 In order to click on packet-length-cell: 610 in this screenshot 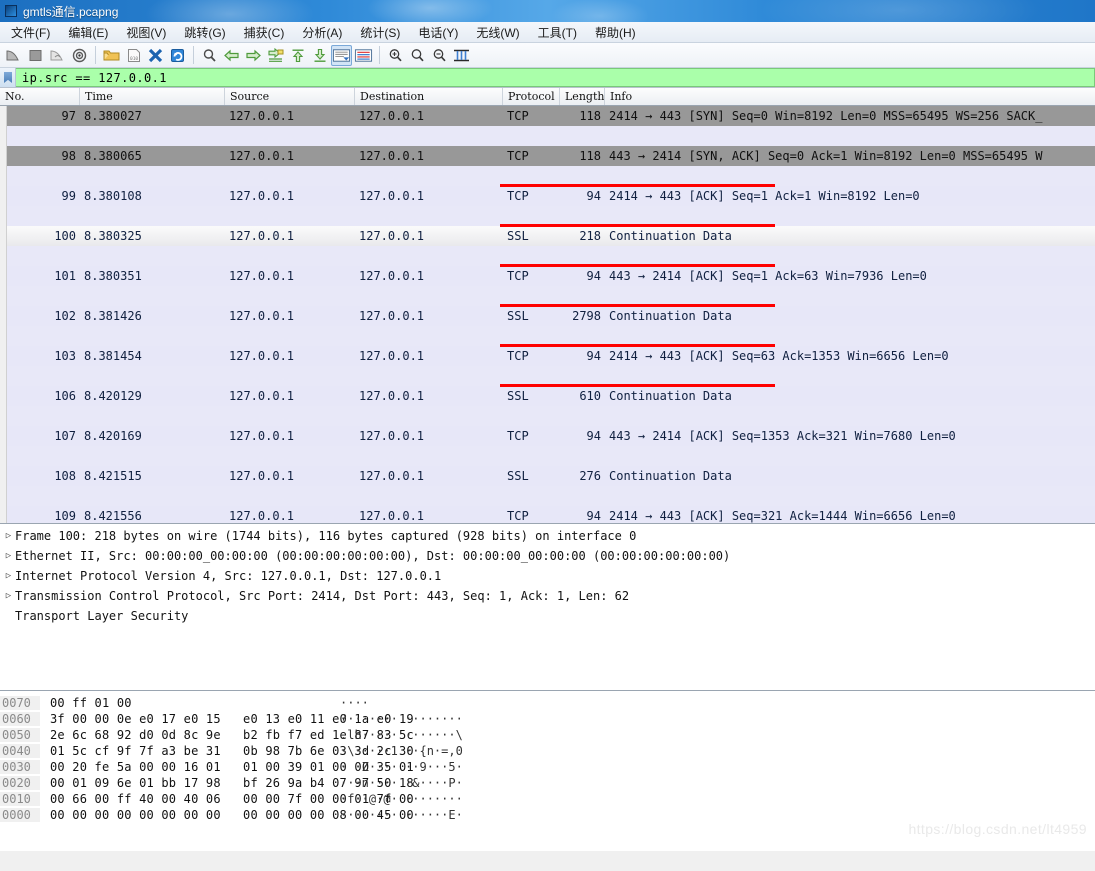, I will do `click(590, 396)`.